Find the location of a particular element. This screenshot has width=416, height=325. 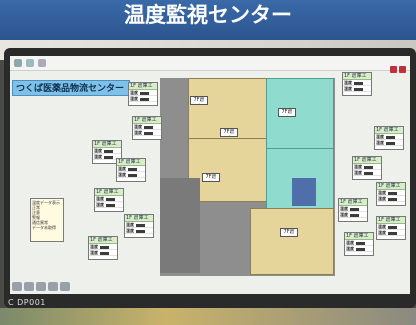

alarm-indicators is located at coordinates (397, 67).